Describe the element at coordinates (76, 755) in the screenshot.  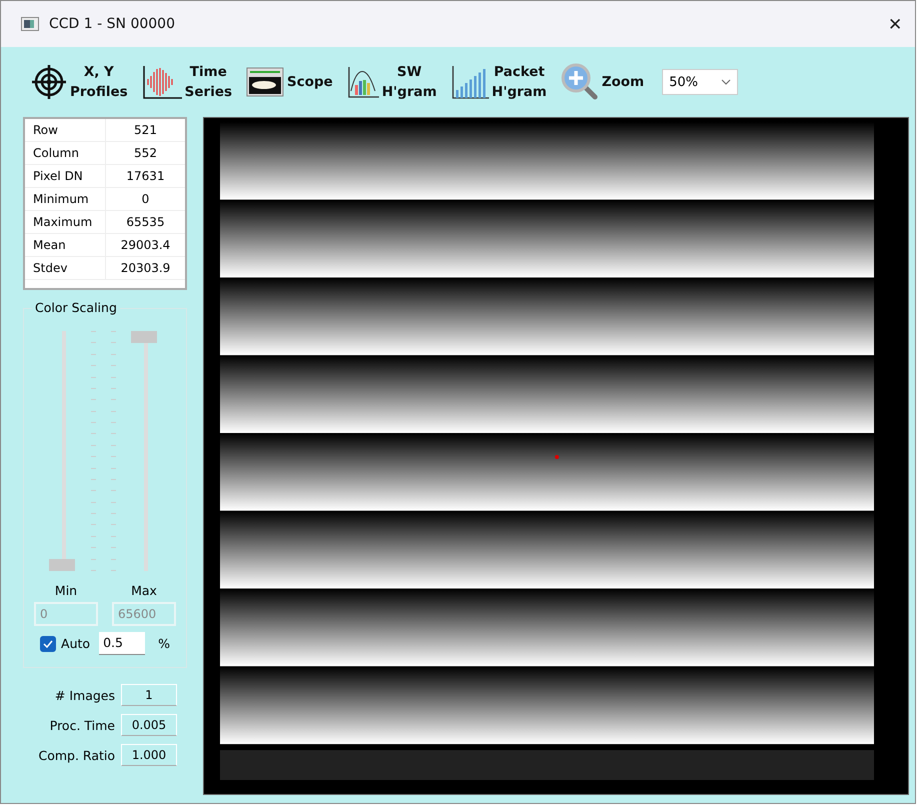
I see `info-label: Comp. Ratio` at that location.